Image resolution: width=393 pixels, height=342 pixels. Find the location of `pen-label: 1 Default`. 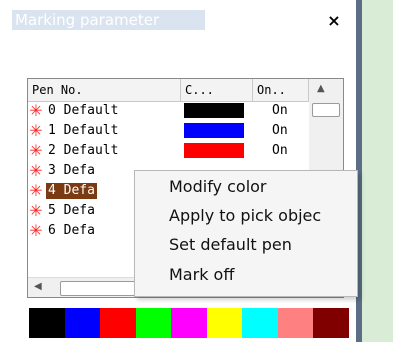

pen-label: 1 Default is located at coordinates (83, 130).